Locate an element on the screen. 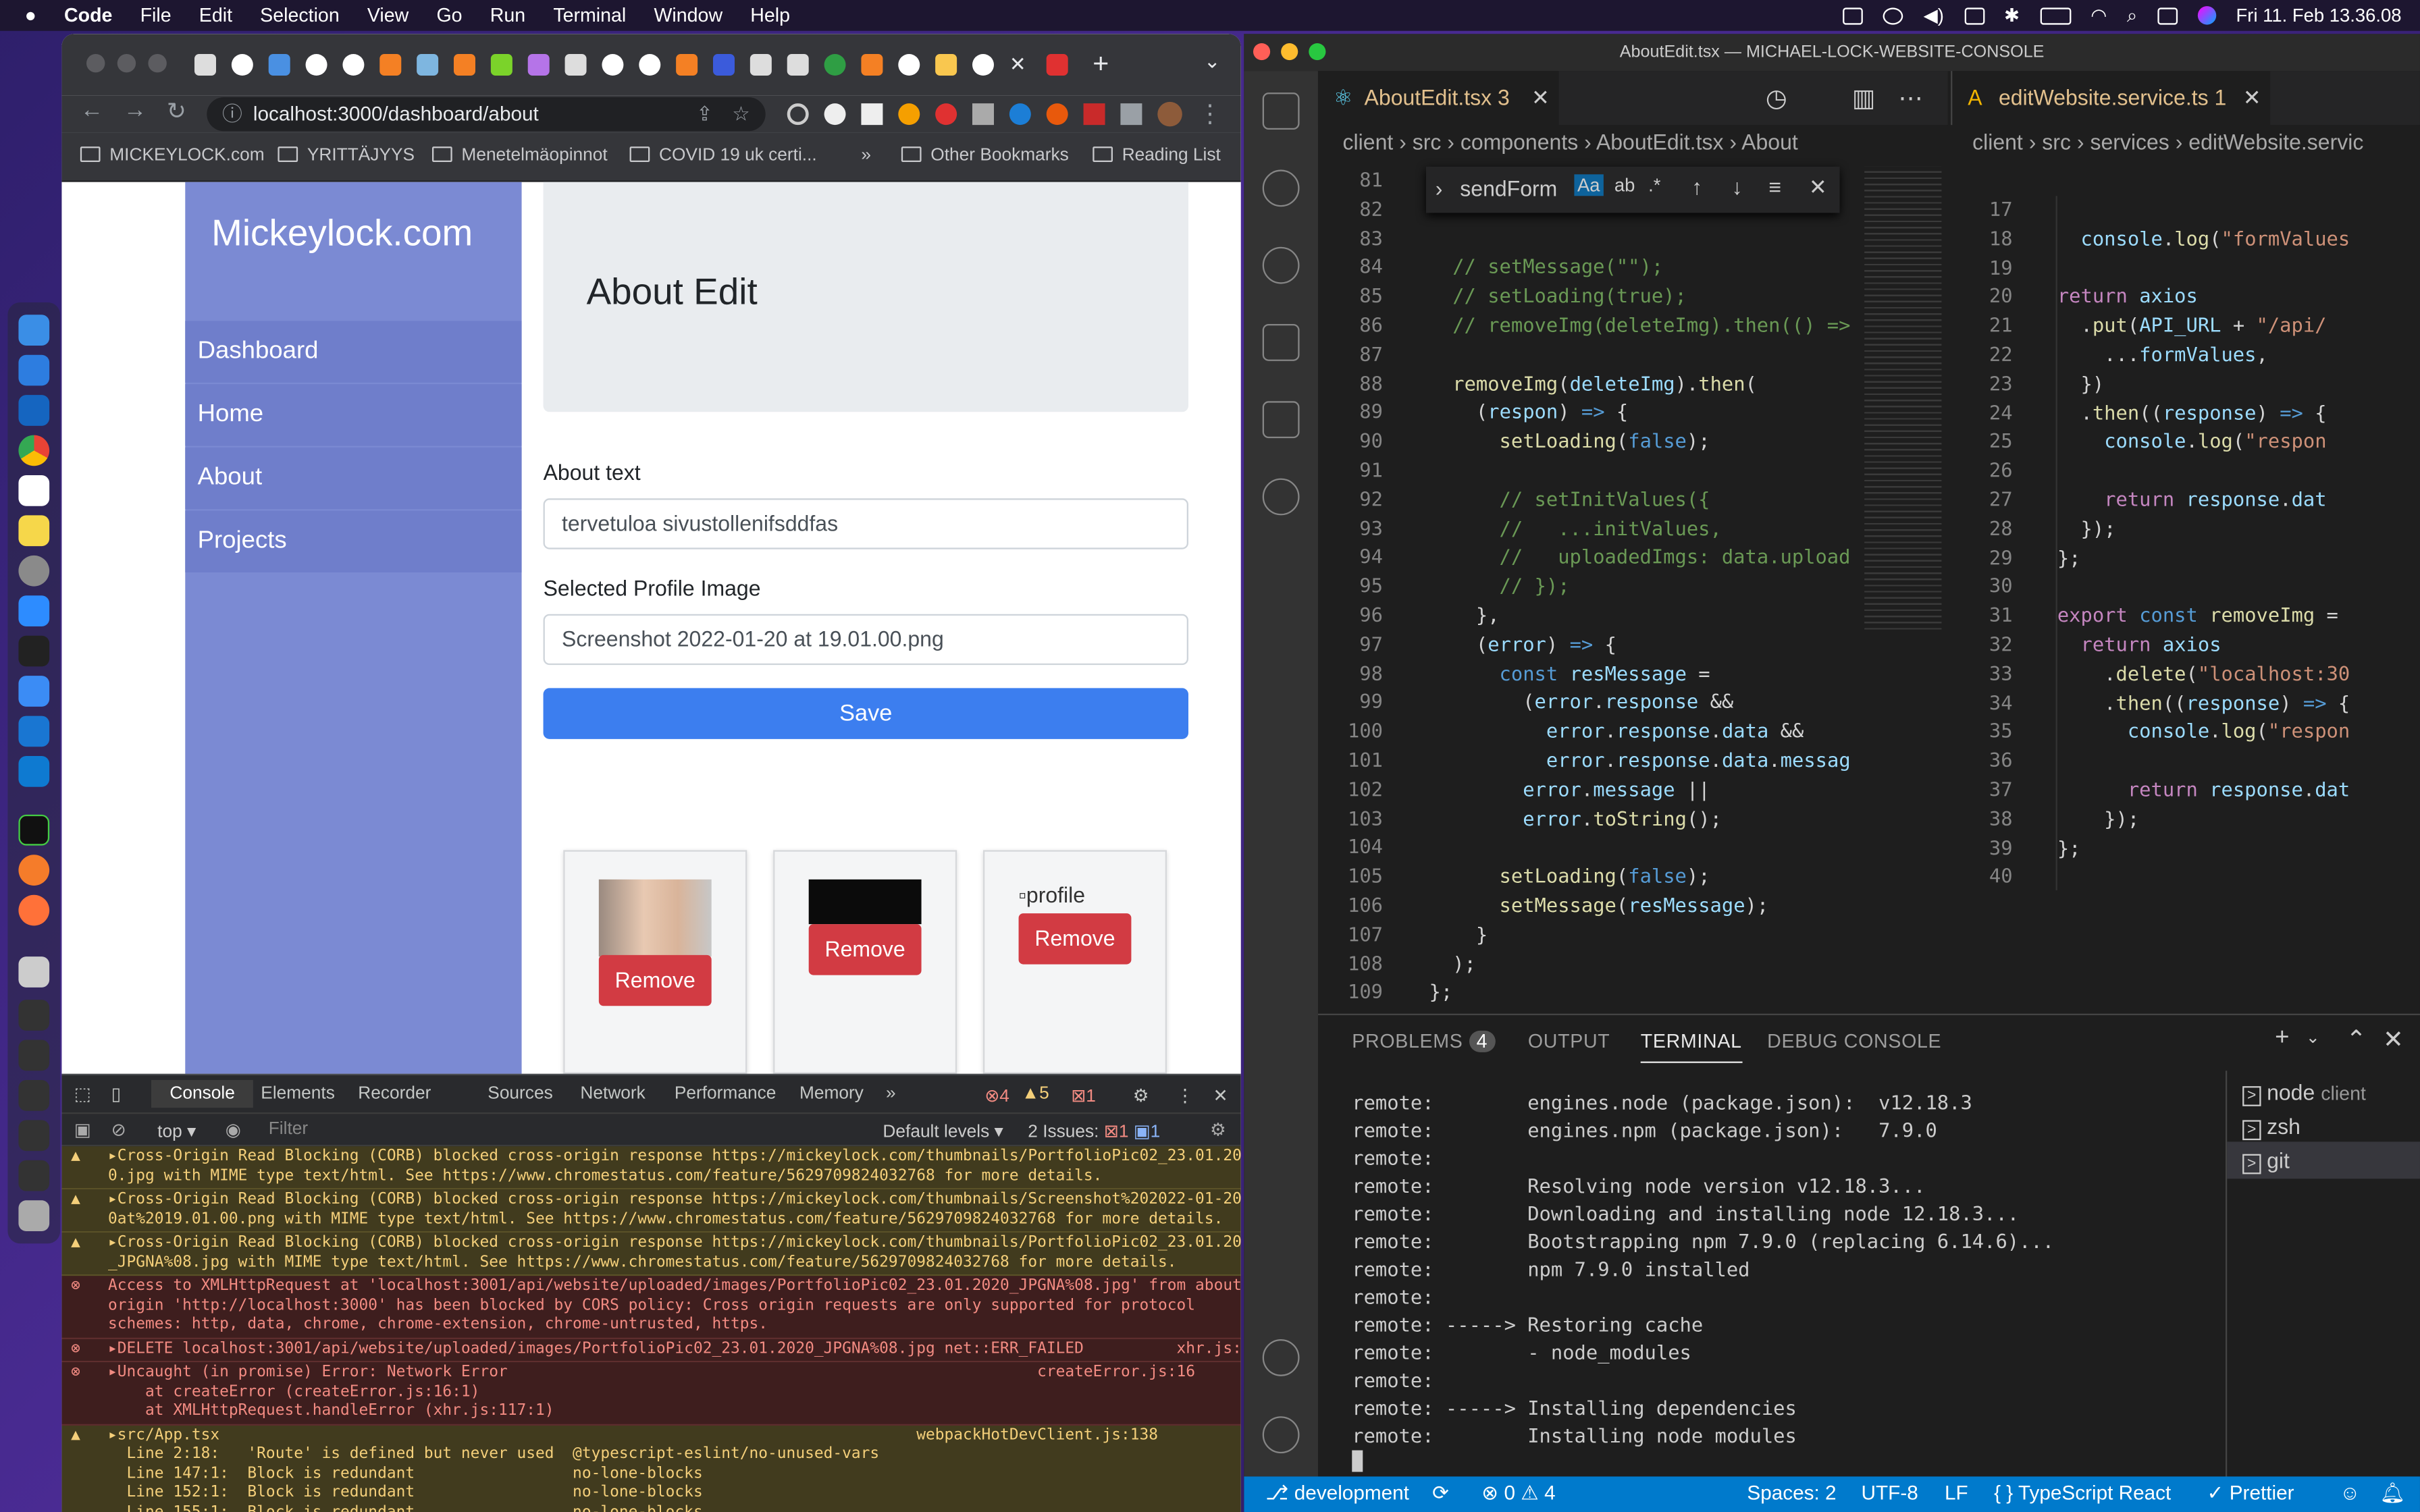  timeline-icon: ◷ is located at coordinates (1776, 98).